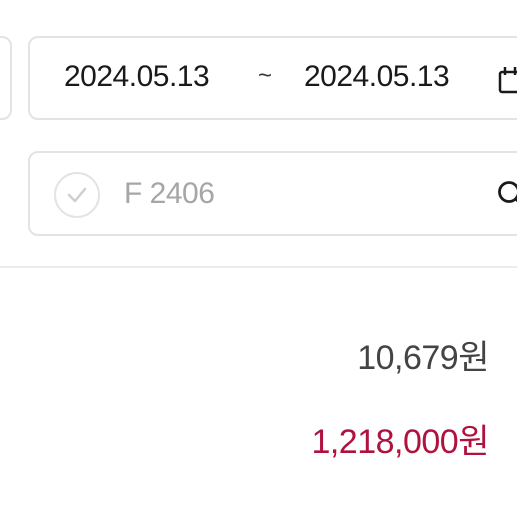  Describe the element at coordinates (507, 79) in the screenshot. I see `calendar-icon` at that location.